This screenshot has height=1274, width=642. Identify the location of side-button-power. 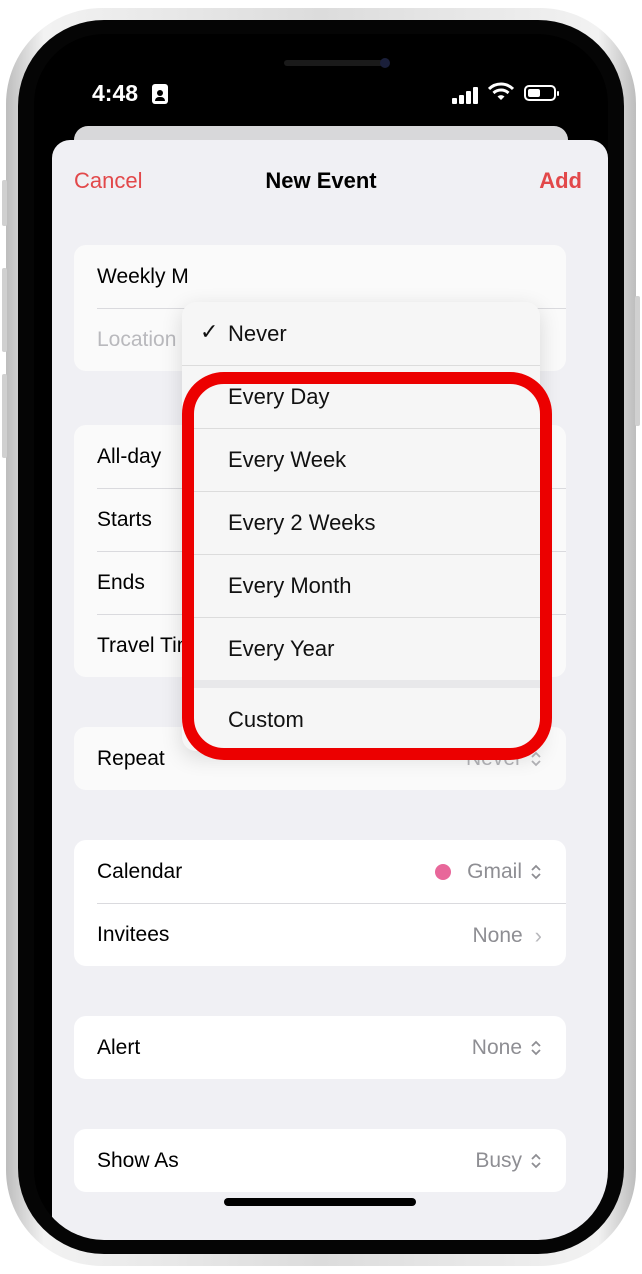
(637, 361).